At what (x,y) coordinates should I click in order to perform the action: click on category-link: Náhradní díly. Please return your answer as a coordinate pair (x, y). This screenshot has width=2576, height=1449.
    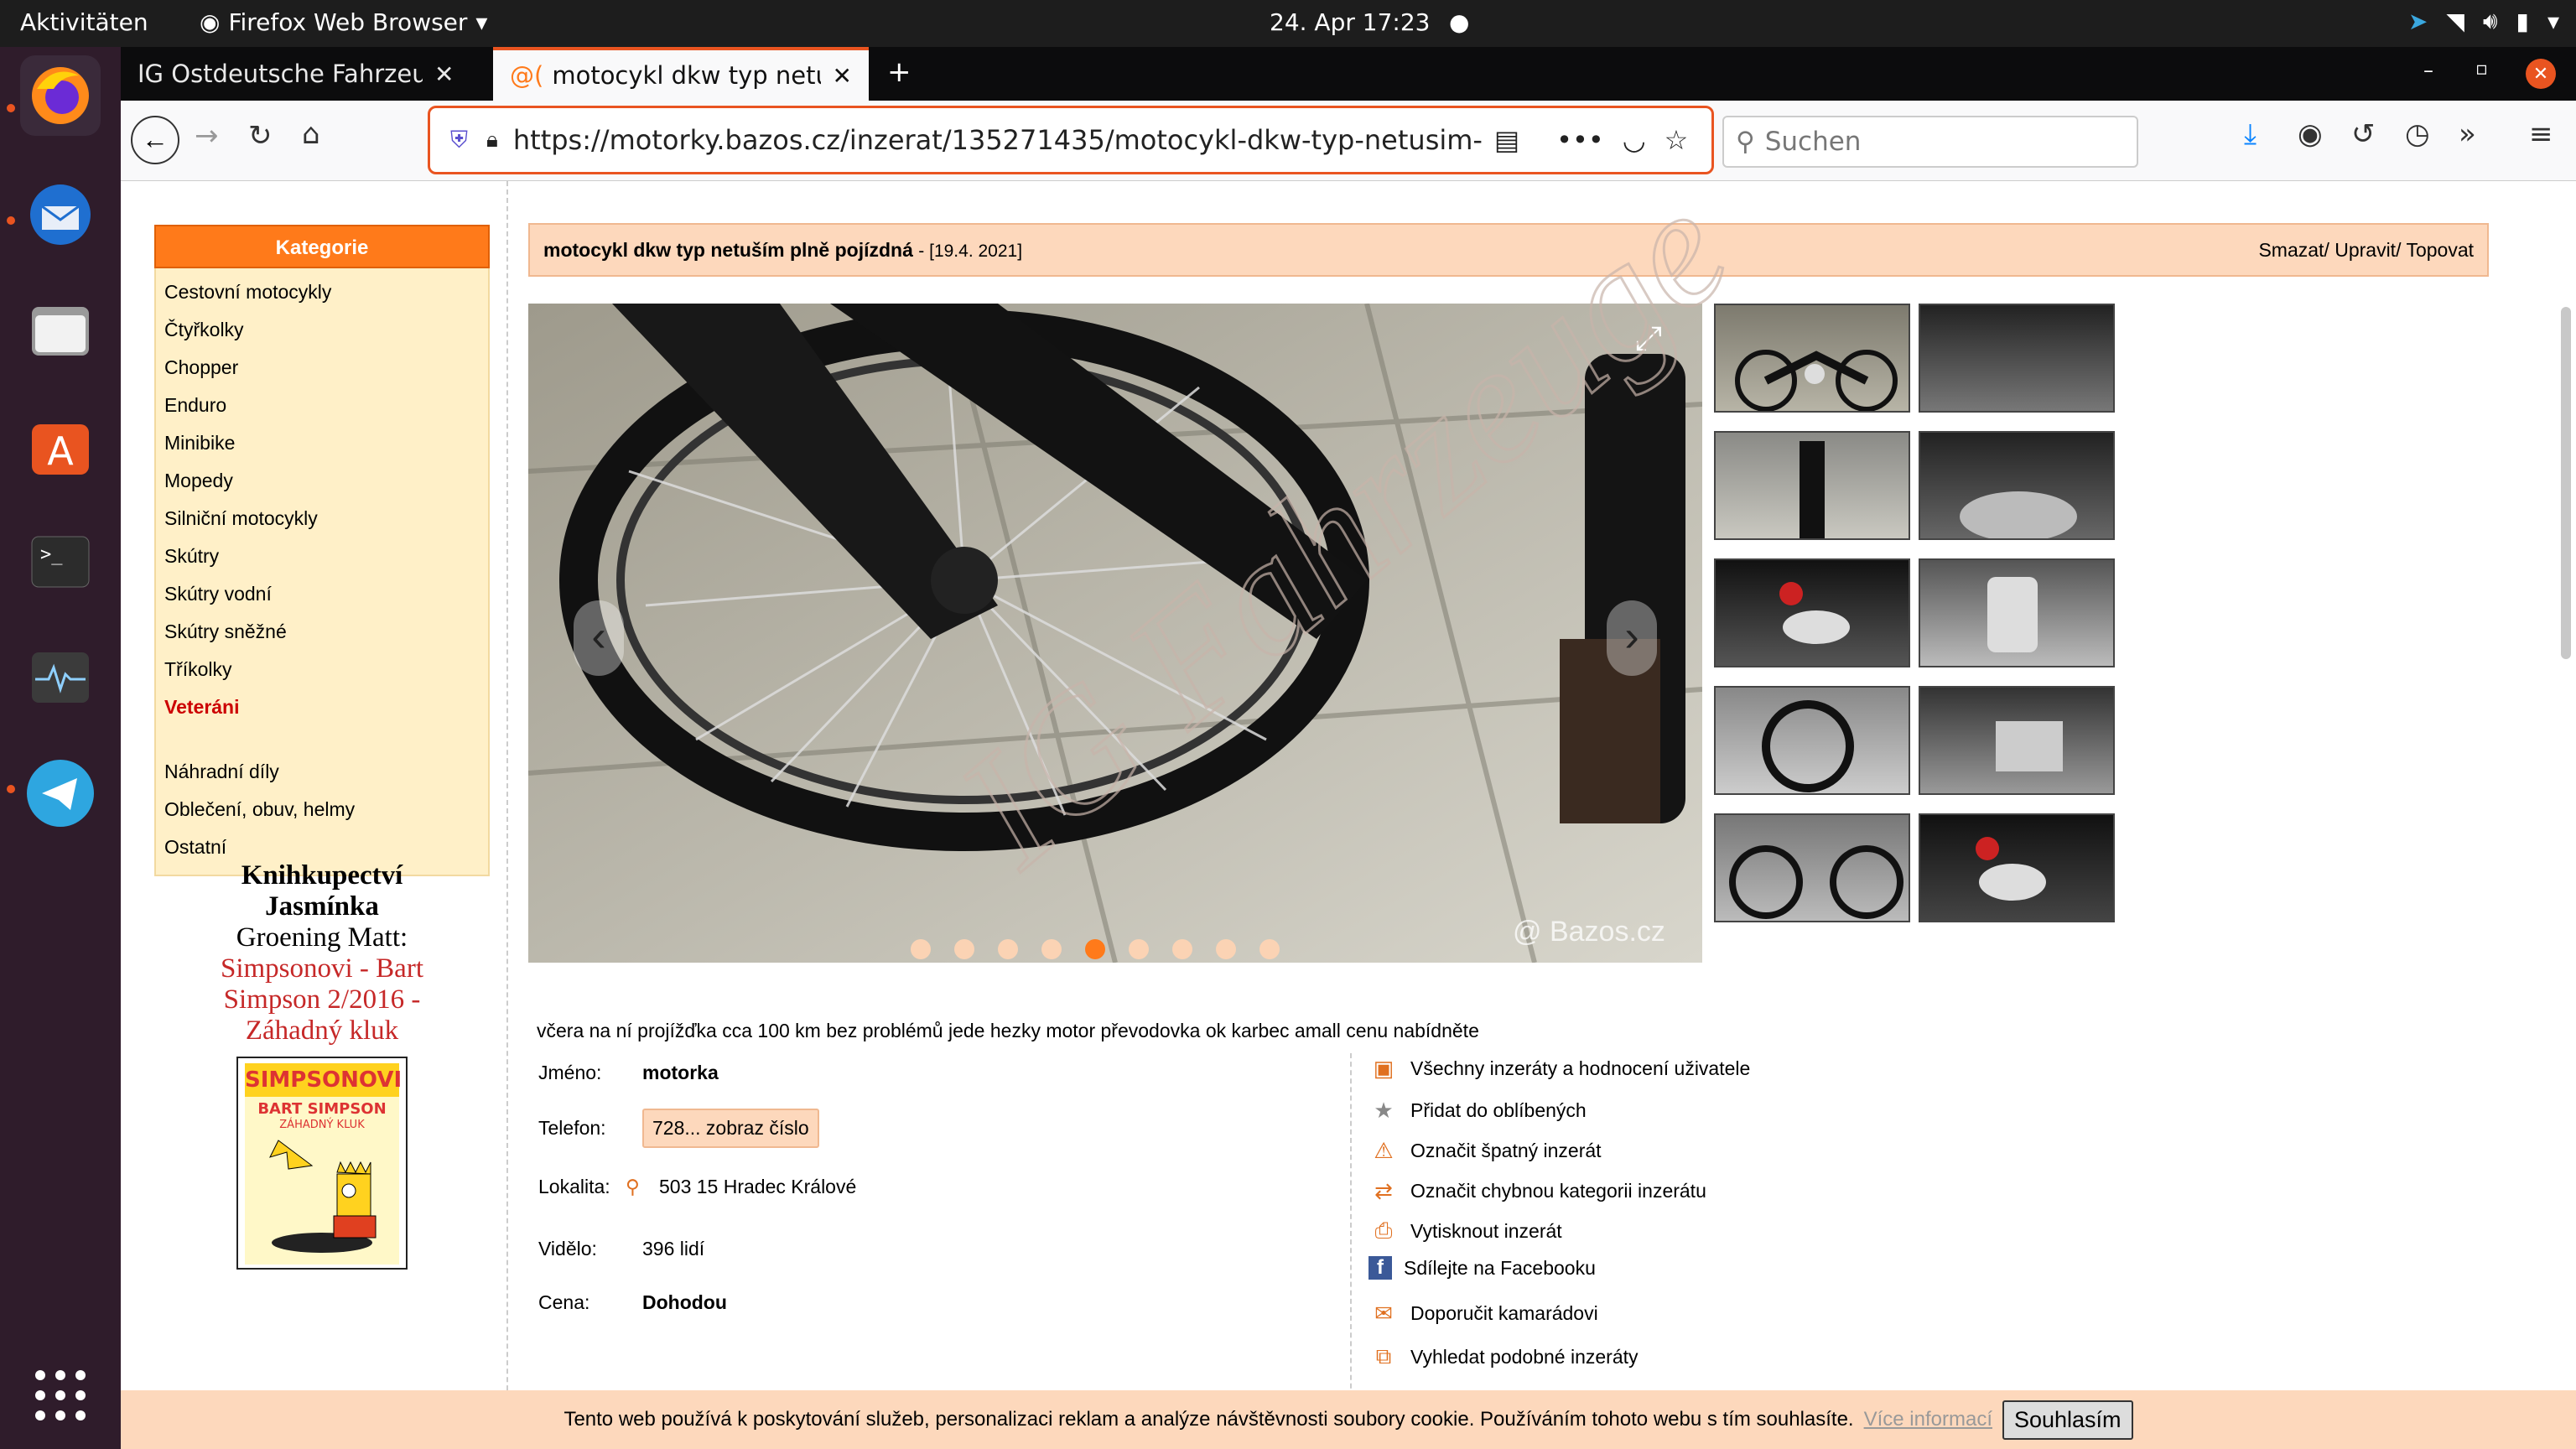
    Looking at the image, I should click on (322, 772).